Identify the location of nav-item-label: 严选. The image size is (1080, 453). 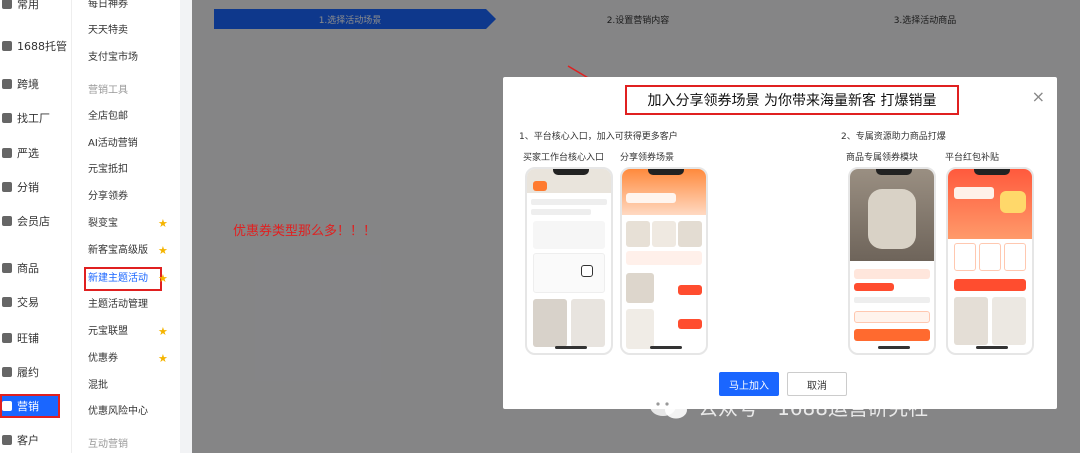
(28, 153).